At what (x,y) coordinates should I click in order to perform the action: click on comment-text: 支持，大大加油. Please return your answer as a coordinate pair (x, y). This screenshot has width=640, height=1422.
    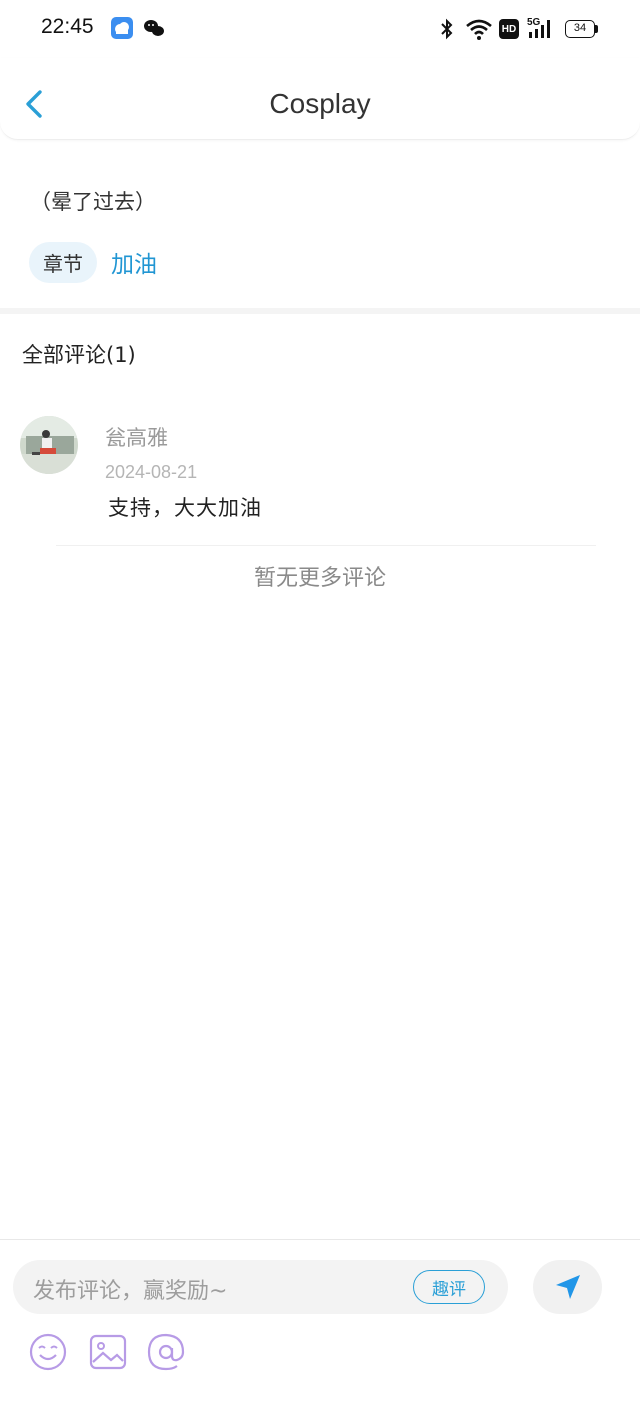
    Looking at the image, I should click on (185, 508).